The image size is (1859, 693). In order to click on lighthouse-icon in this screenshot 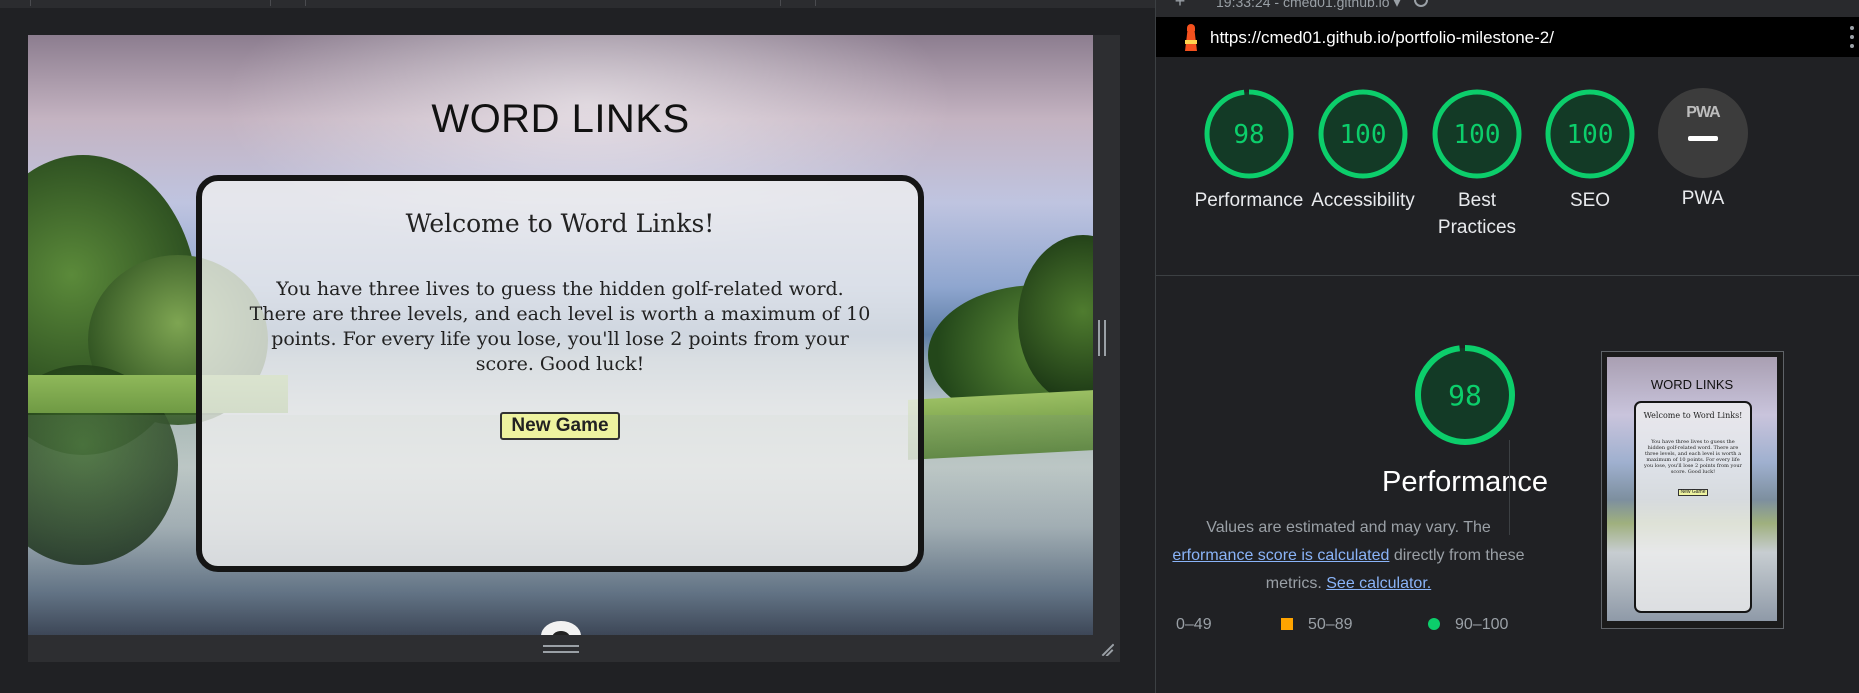, I will do `click(1191, 38)`.